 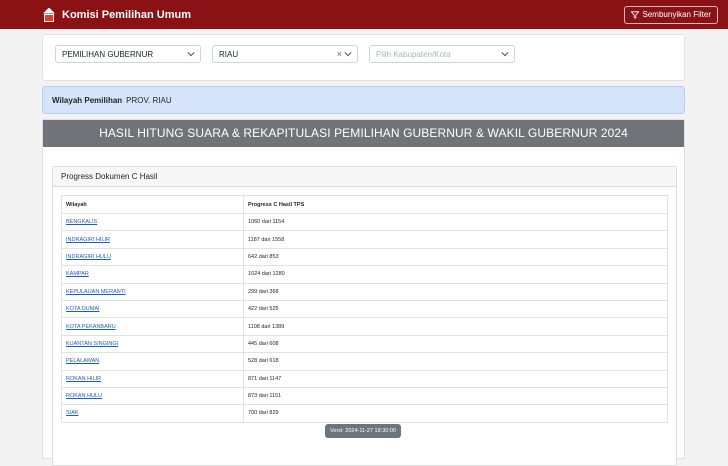 I want to click on progress-cell: 1060 dari 1154, so click(x=455, y=222).